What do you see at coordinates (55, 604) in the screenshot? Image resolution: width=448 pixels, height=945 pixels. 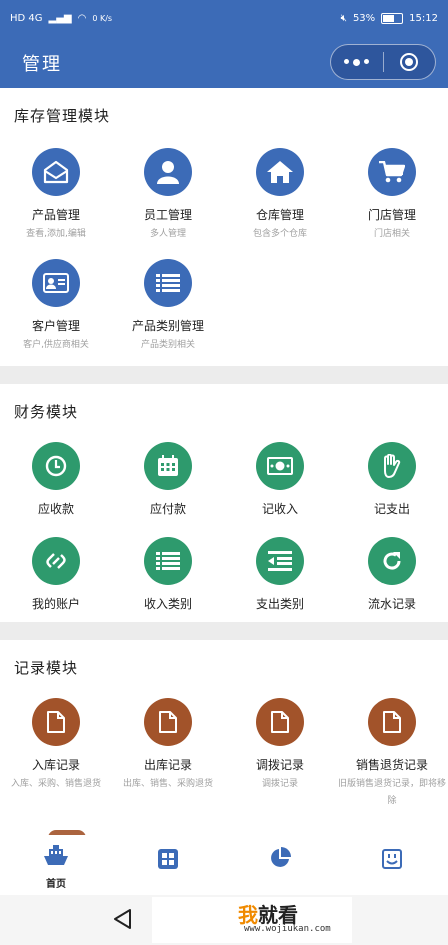 I see `module-label: 我的账户` at bounding box center [55, 604].